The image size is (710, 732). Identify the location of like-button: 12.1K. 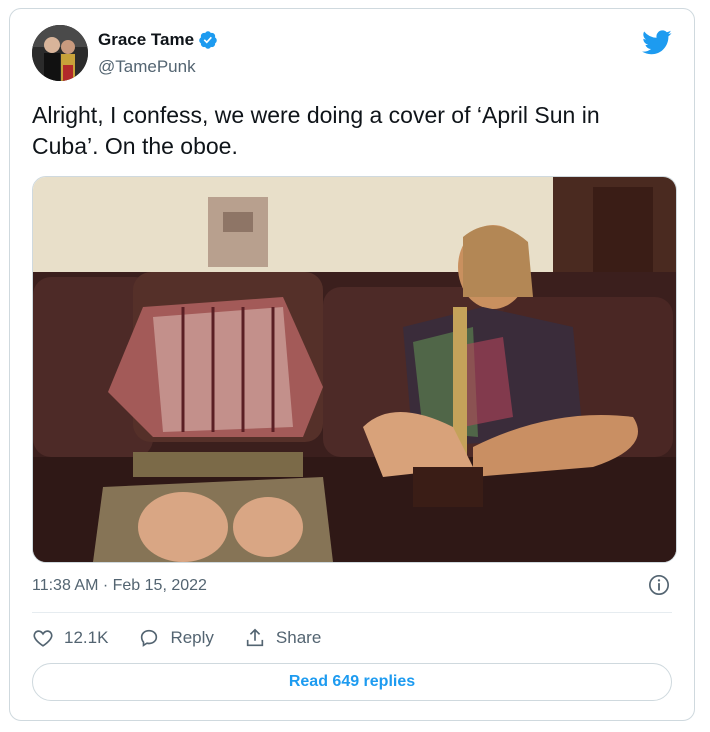
(70, 638).